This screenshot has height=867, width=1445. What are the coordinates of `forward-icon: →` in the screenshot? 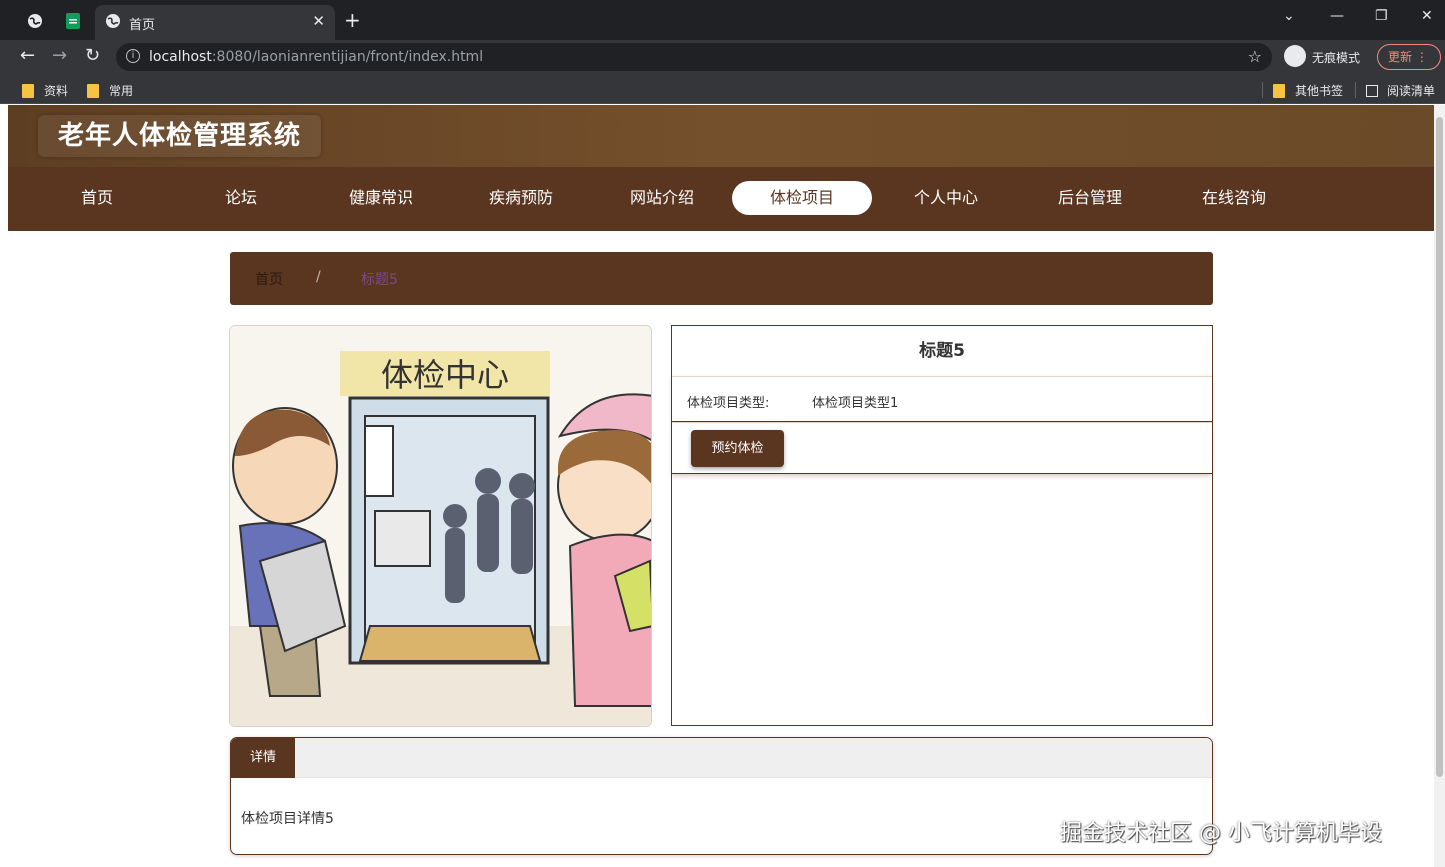 It's located at (59, 56).